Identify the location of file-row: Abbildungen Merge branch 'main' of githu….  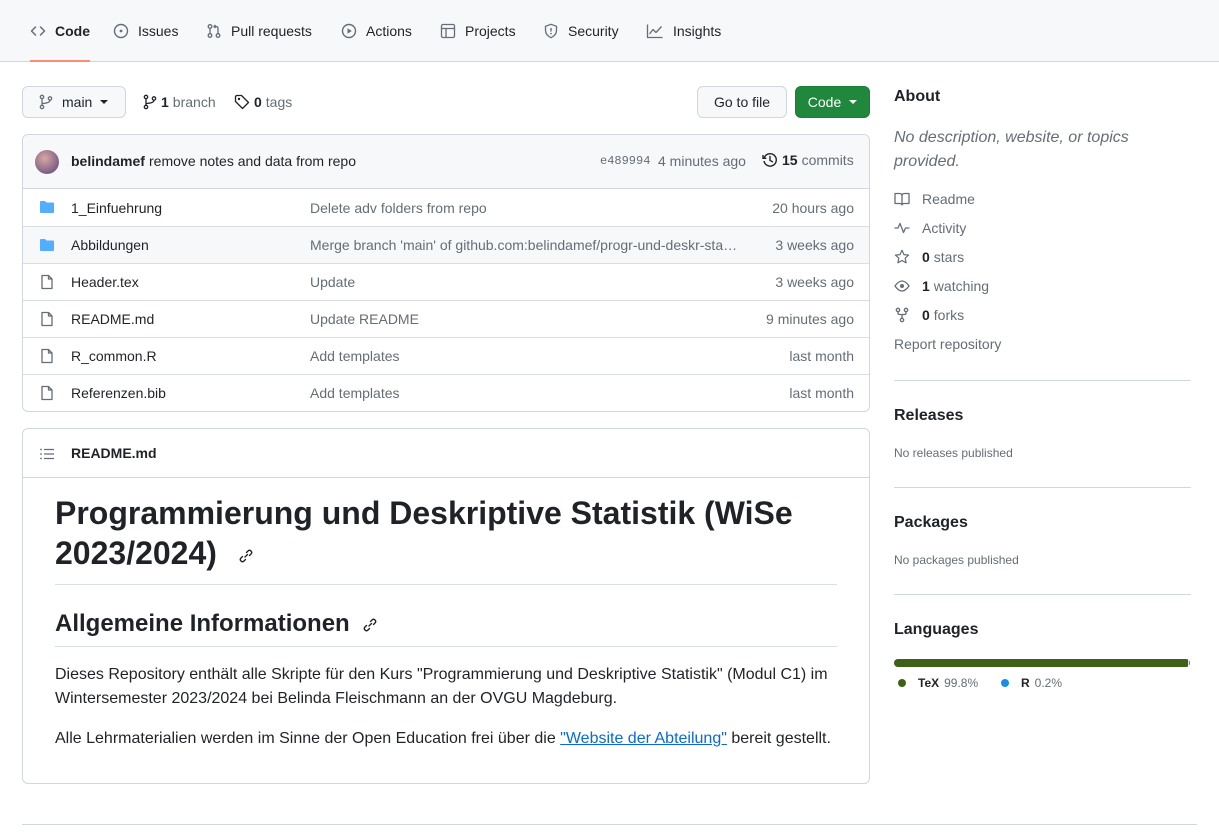
(446, 244).